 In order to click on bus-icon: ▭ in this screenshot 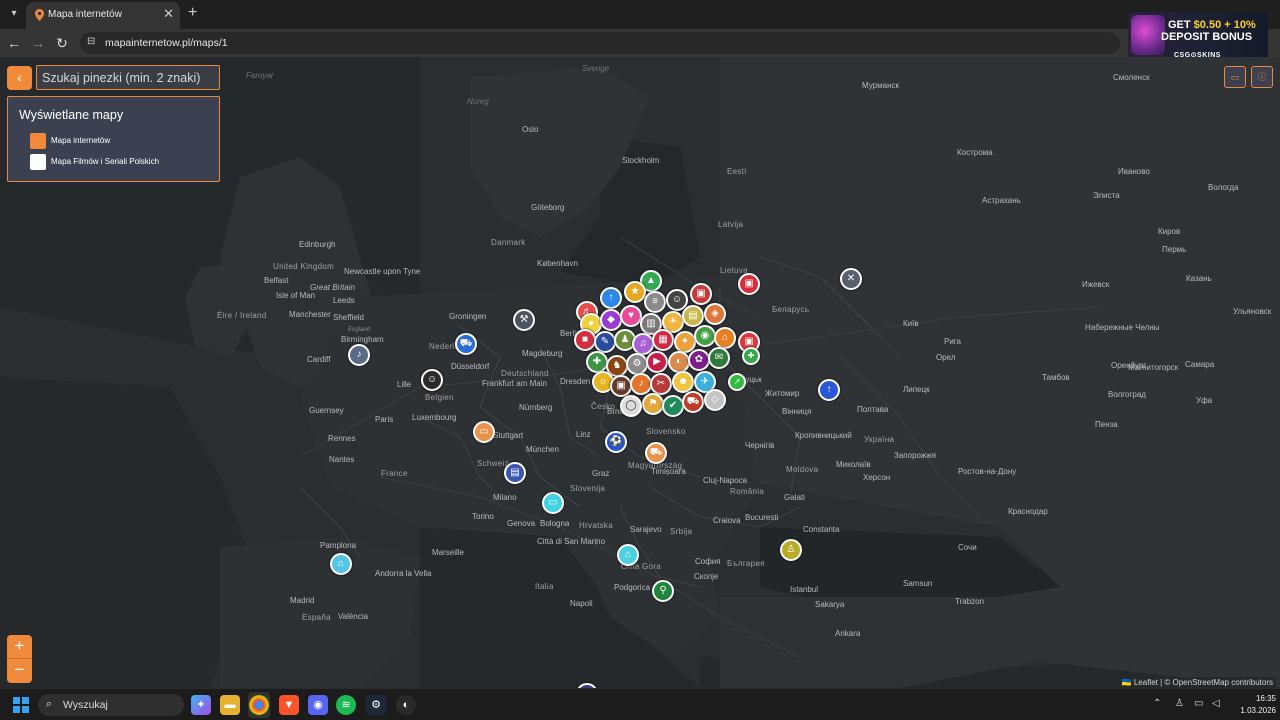, I will do `click(553, 503)`.